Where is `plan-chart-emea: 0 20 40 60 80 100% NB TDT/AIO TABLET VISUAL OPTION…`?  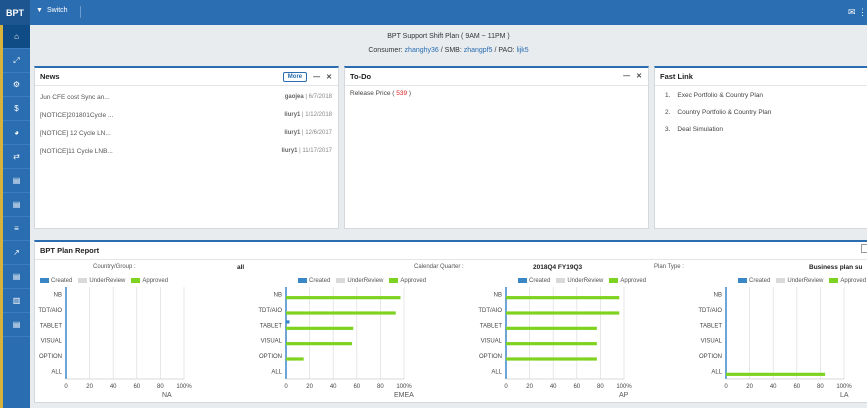 plan-chart-emea: 0 20 40 60 80 100% NB TDT/AIO TABLET VISUAL OPTION… is located at coordinates (335, 338).